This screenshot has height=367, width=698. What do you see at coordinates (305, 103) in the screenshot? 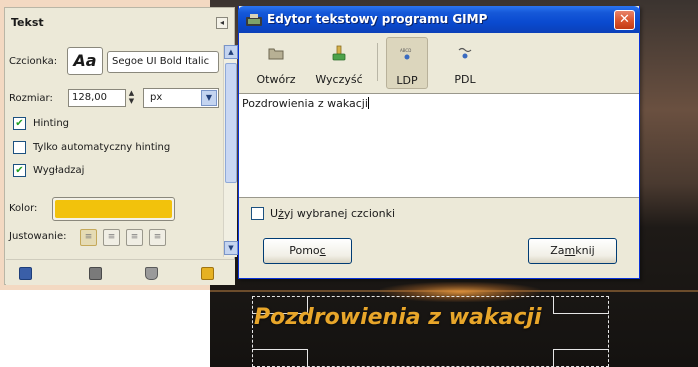
I see `editor-text: Pozdrowienia z wakacji` at bounding box center [305, 103].